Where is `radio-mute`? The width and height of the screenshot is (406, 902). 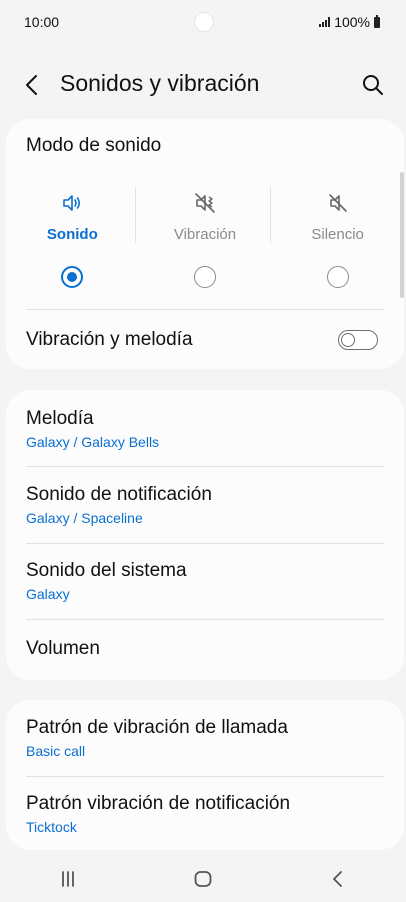
radio-mute is located at coordinates (337, 277).